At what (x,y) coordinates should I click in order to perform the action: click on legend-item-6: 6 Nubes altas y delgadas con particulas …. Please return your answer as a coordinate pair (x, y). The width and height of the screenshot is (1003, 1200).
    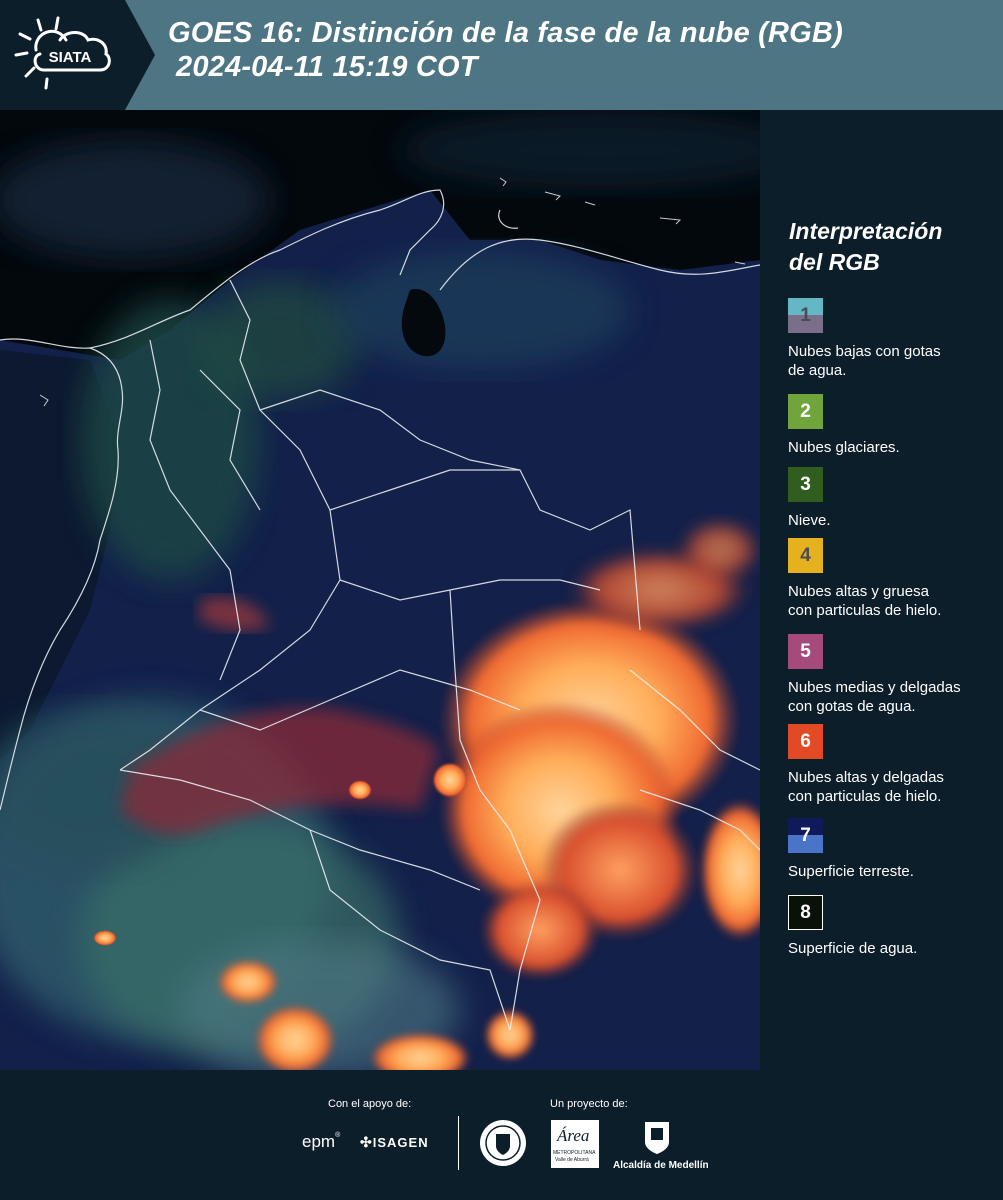
    Looking at the image, I should click on (894, 765).